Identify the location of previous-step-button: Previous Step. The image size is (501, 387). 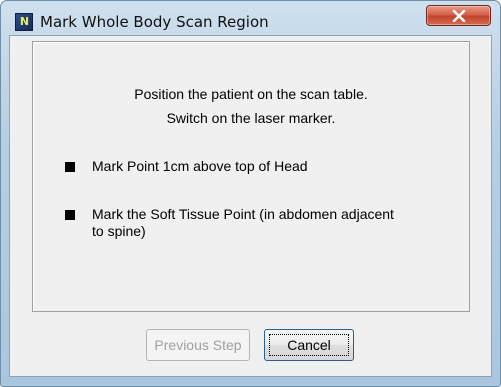
(198, 345).